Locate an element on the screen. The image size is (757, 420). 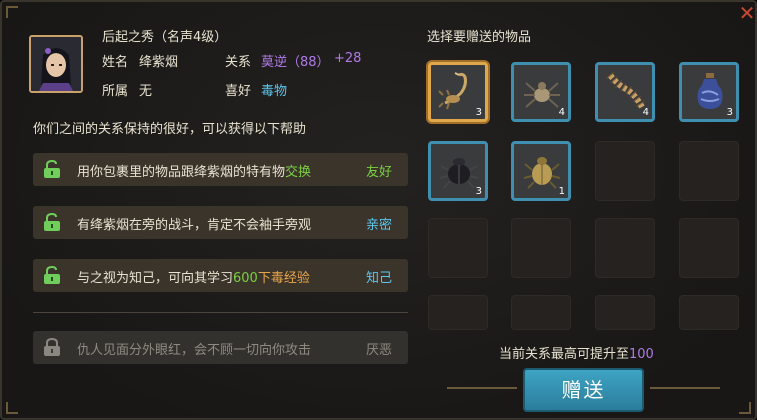
item-count: 1 is located at coordinates (561, 191).